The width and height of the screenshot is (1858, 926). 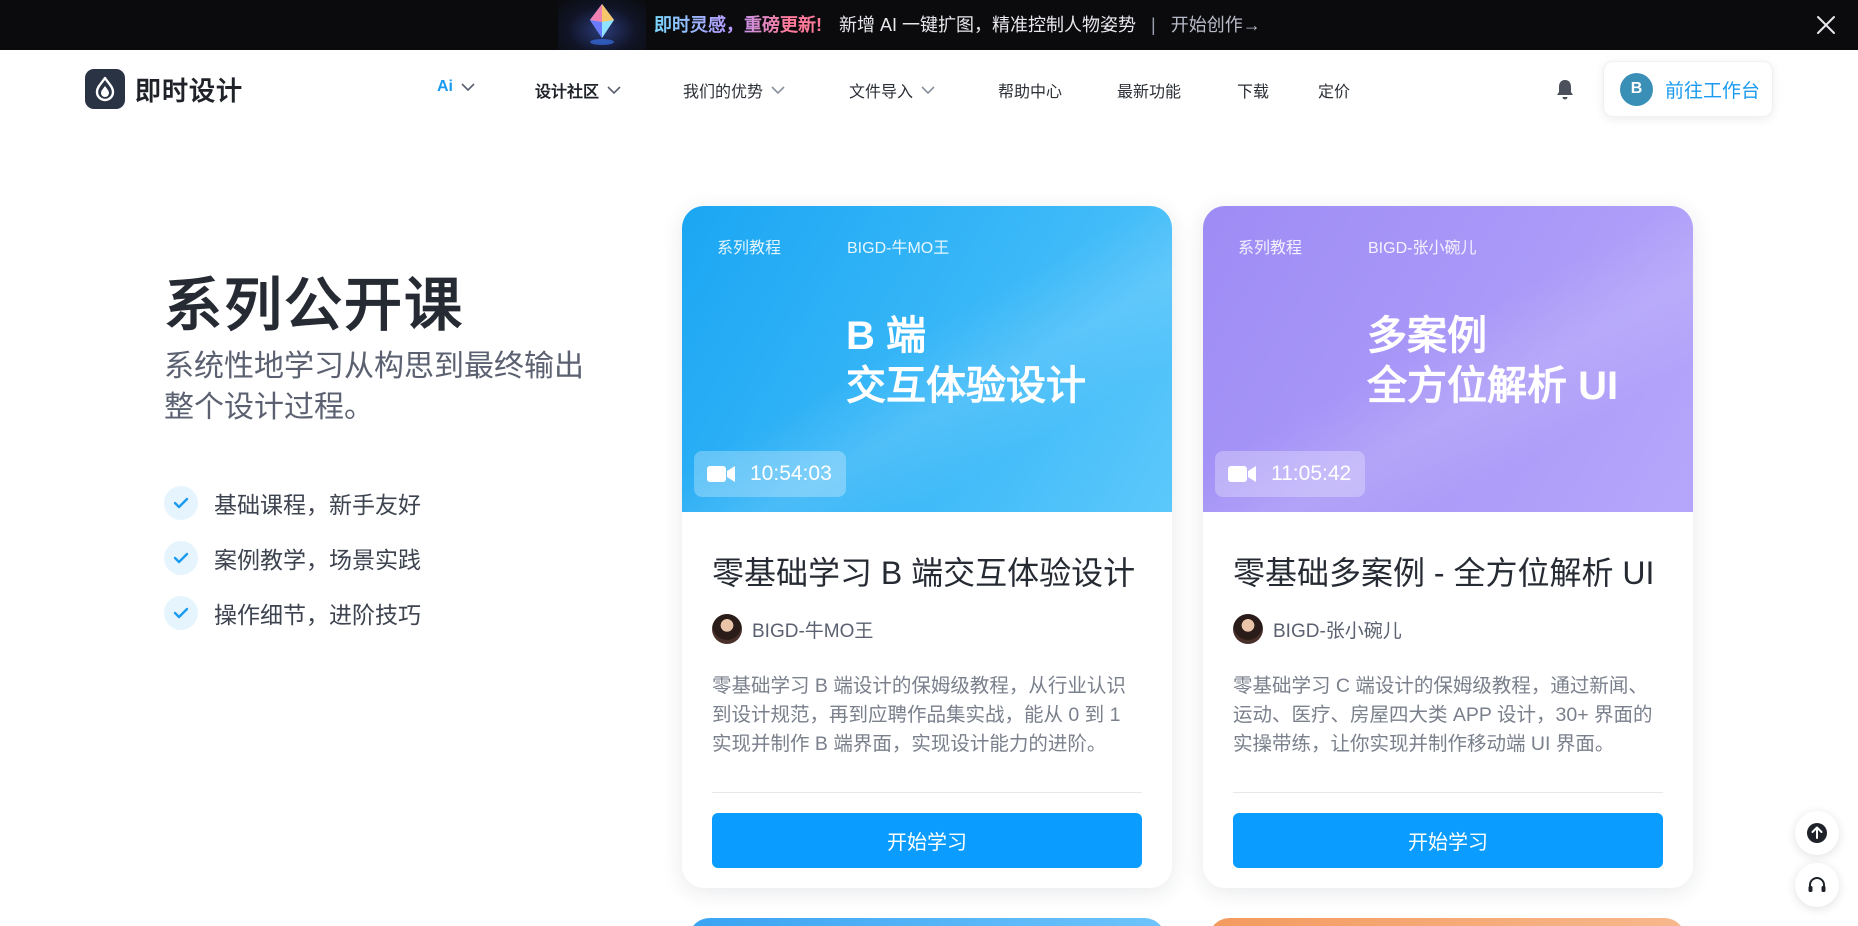 I want to click on course-title: 零基础学习 B 端交互体验设计, so click(x=927, y=571).